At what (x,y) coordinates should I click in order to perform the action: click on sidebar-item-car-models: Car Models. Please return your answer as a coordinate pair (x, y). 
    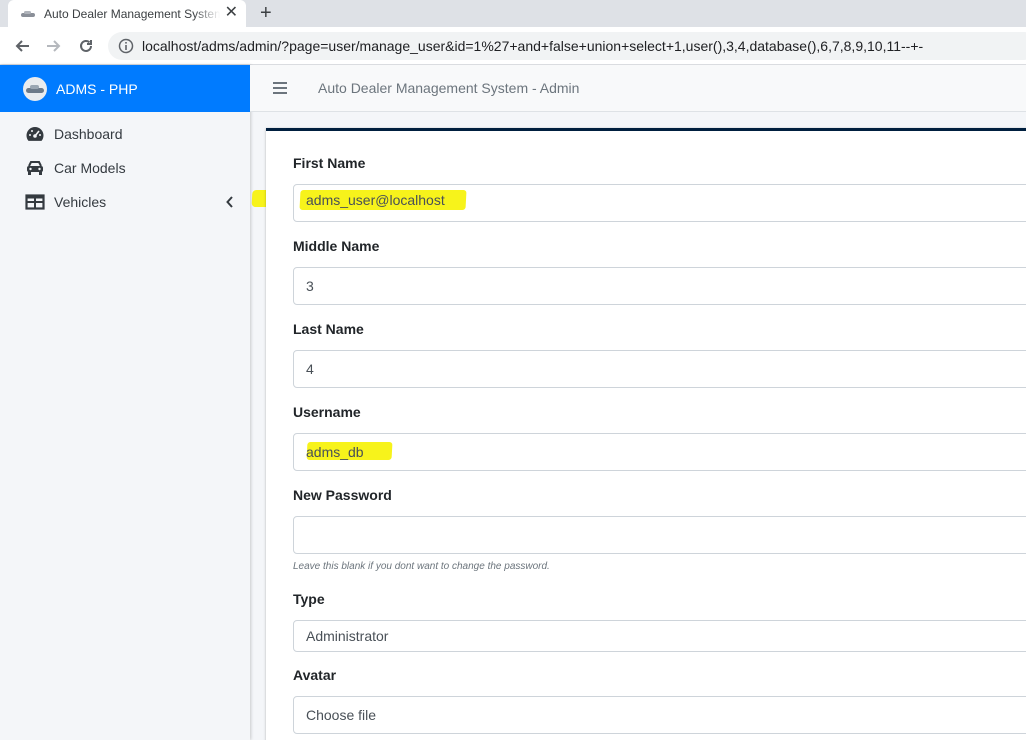
    Looking at the image, I should click on (125, 168).